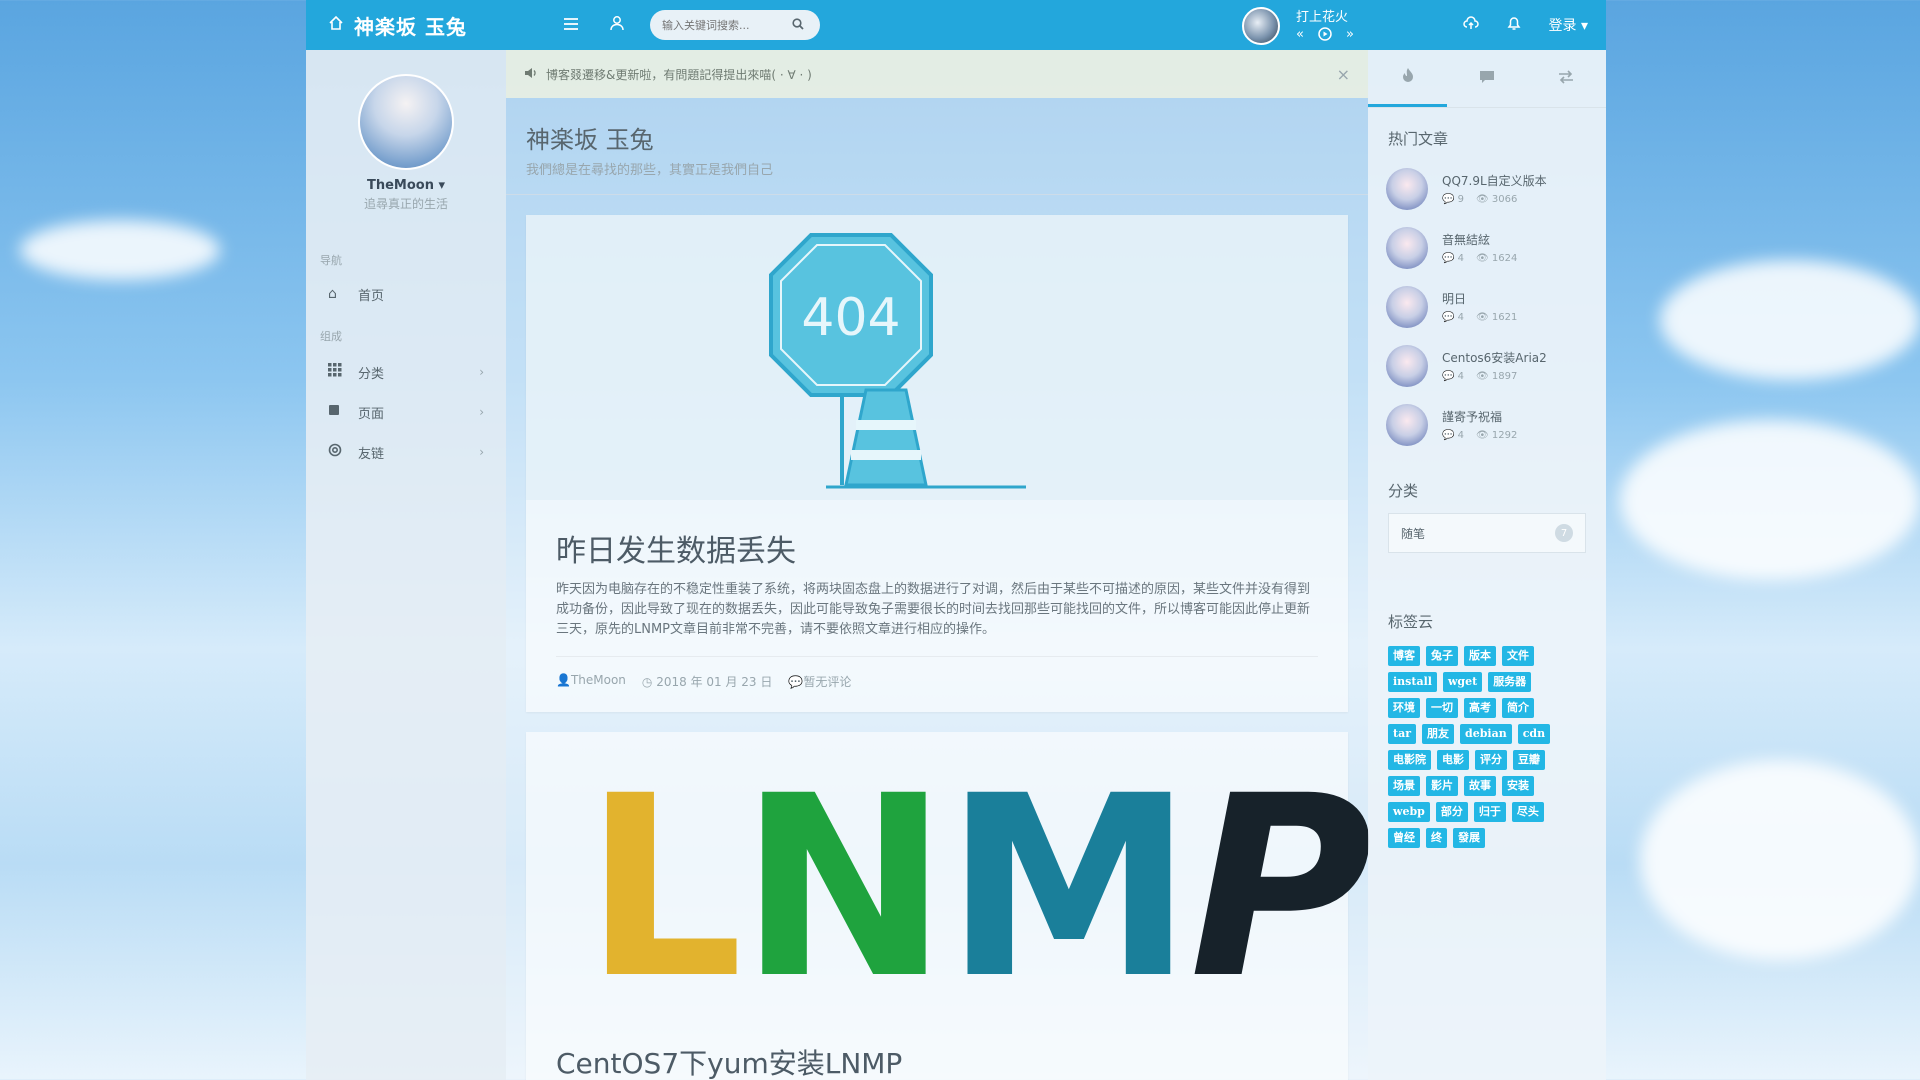  What do you see at coordinates (406, 122) in the screenshot?
I see `user-avatar` at bounding box center [406, 122].